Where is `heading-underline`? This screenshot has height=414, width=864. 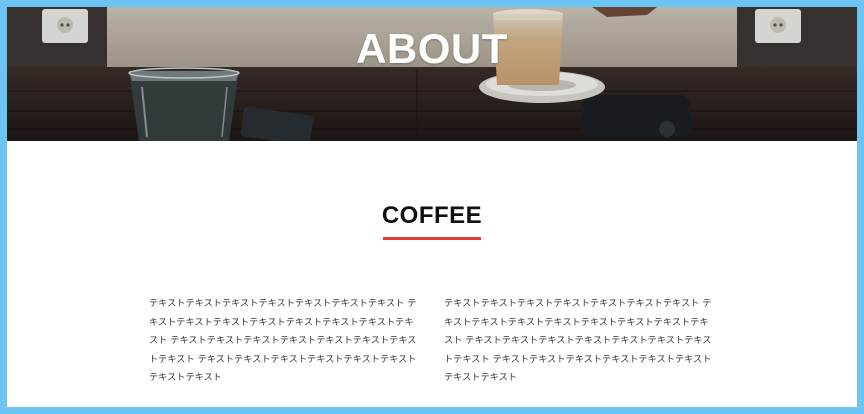 heading-underline is located at coordinates (432, 238).